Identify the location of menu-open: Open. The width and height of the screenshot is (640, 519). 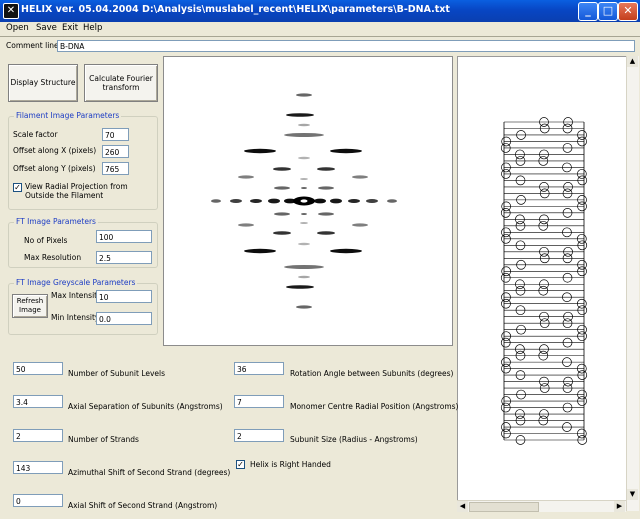
(17, 28).